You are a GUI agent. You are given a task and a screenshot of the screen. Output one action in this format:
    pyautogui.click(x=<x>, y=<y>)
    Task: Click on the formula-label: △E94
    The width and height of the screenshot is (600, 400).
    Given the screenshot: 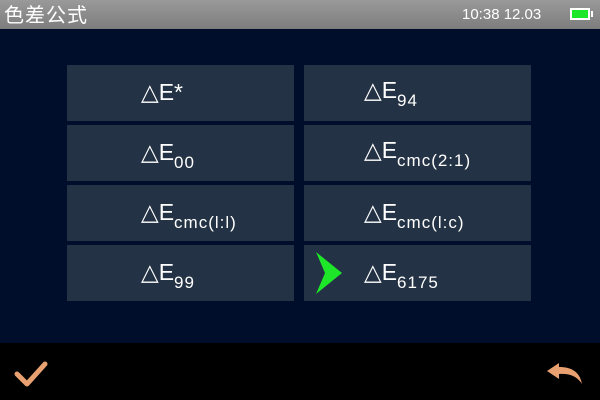 What is the action you would take?
    pyautogui.click(x=391, y=93)
    